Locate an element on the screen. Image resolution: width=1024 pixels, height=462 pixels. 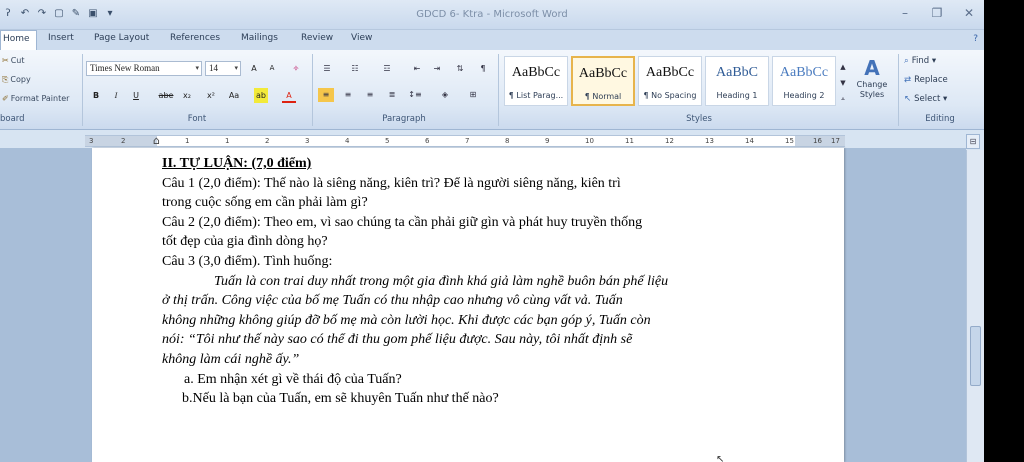
minimize-icon: – is located at coordinates (905, 13).